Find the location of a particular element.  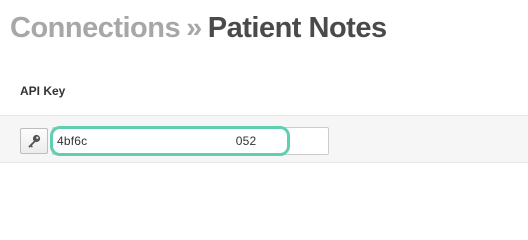

page-title: Connections» Patient Notes is located at coordinates (198, 28).